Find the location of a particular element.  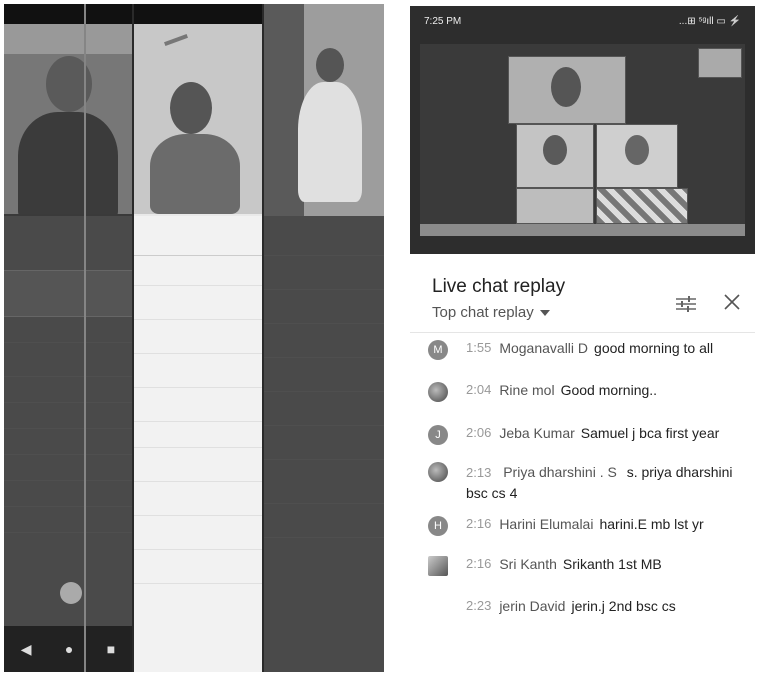

chat-message: 2:16 Sri Kanth Srikanth 1st MB is located at coordinates (590, 566).